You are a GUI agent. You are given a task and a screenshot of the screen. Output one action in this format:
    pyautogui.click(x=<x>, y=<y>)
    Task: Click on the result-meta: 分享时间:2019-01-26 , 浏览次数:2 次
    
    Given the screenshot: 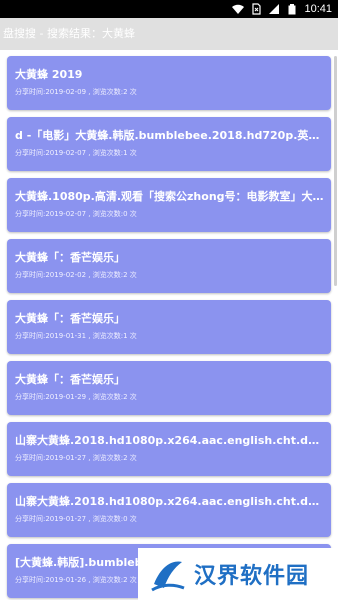 What is the action you would take?
    pyautogui.click(x=76, y=580)
    